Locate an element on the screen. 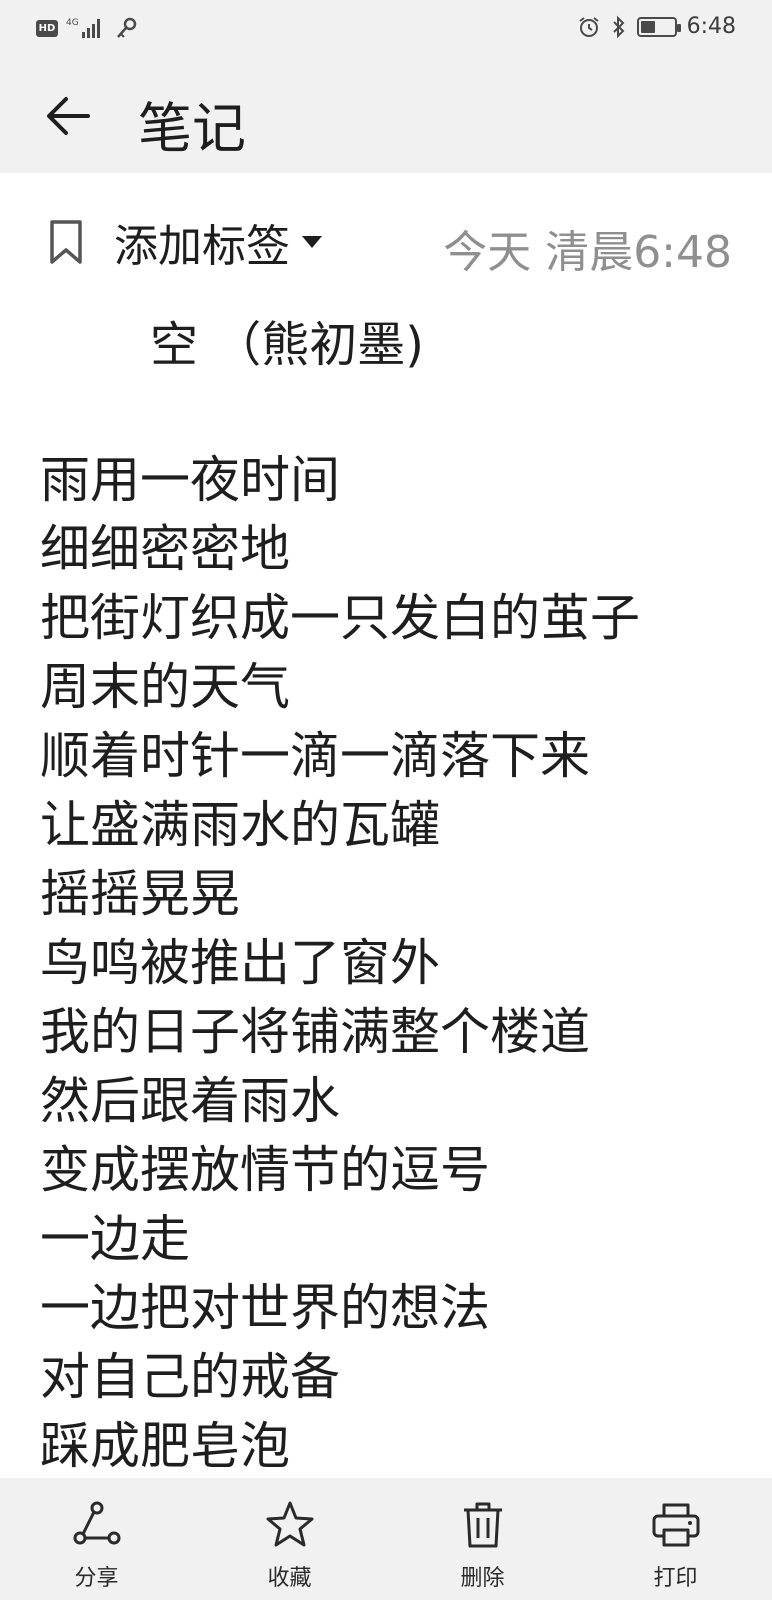 The width and height of the screenshot is (772, 1600). poem-line: 细细密密地 is located at coordinates (165, 549).